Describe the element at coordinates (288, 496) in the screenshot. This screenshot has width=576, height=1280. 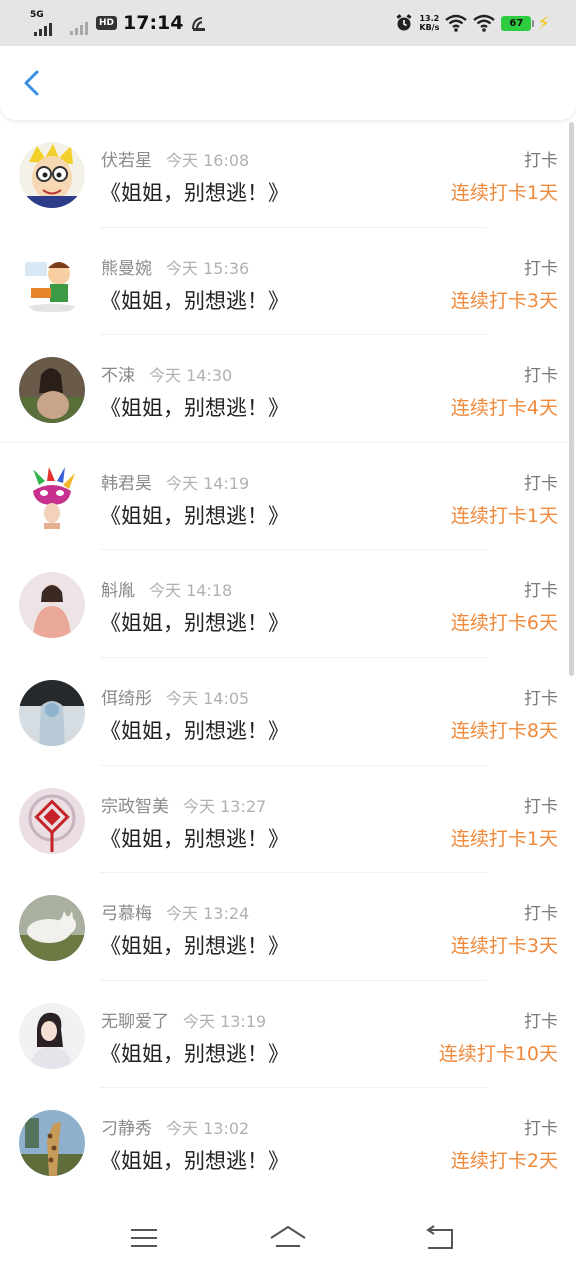
I see `list-item: 韩君昊 今天 14:19 《姐姐，别想逃！》 打卡 连续打卡1天` at that location.